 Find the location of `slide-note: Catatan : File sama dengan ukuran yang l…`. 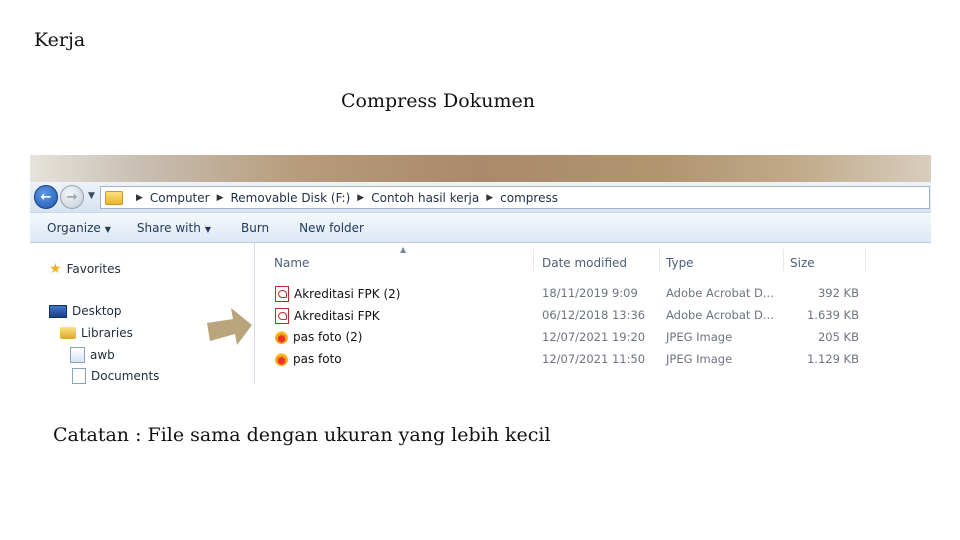

slide-note: Catatan : File sama dengan ukuran yang l… is located at coordinates (302, 435).